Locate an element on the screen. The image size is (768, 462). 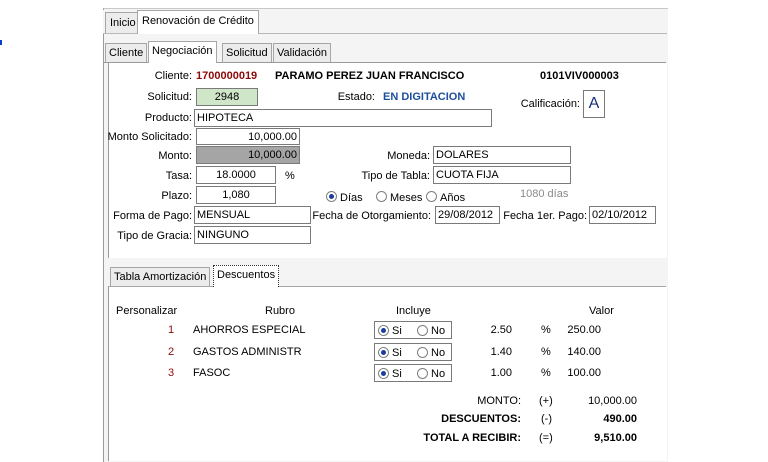
tipo-gracia-label: Tipo de Gracia: is located at coordinates (154, 236).